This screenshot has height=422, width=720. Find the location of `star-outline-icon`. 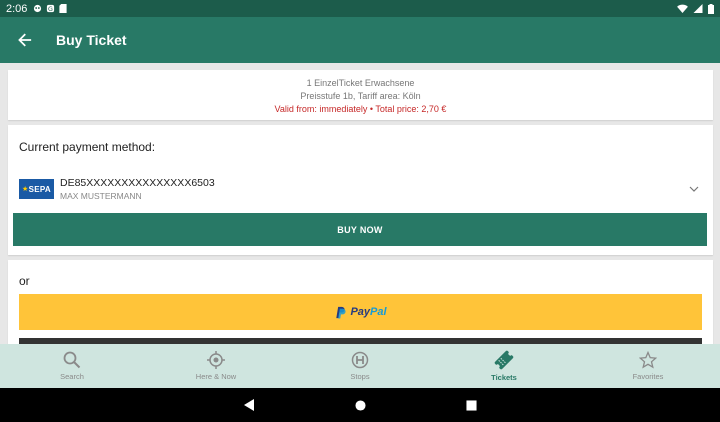

star-outline-icon is located at coordinates (648, 360).